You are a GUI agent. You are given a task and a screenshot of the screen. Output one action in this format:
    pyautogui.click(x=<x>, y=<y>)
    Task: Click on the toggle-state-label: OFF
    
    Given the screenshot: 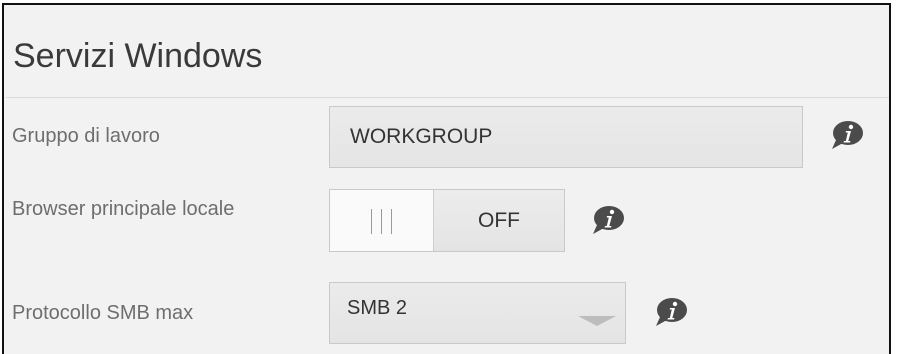 What is the action you would take?
    pyautogui.click(x=499, y=220)
    